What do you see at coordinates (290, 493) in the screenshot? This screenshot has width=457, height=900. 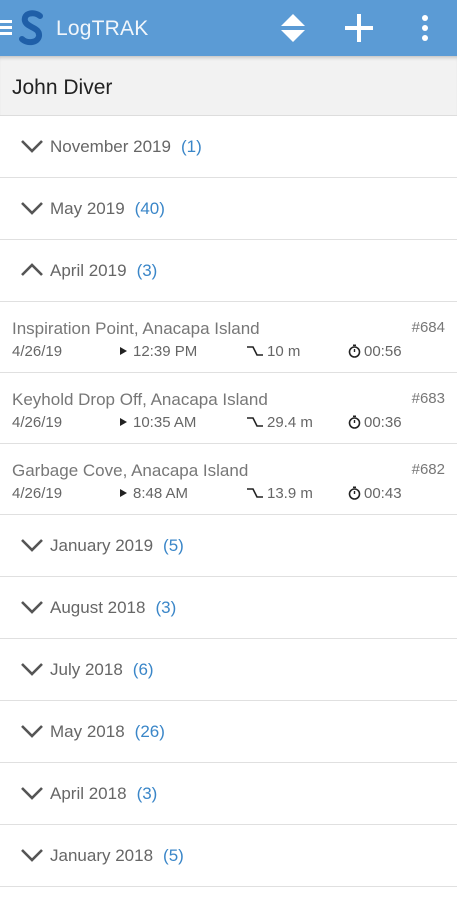 I see `dive-depth: 13.9 m` at bounding box center [290, 493].